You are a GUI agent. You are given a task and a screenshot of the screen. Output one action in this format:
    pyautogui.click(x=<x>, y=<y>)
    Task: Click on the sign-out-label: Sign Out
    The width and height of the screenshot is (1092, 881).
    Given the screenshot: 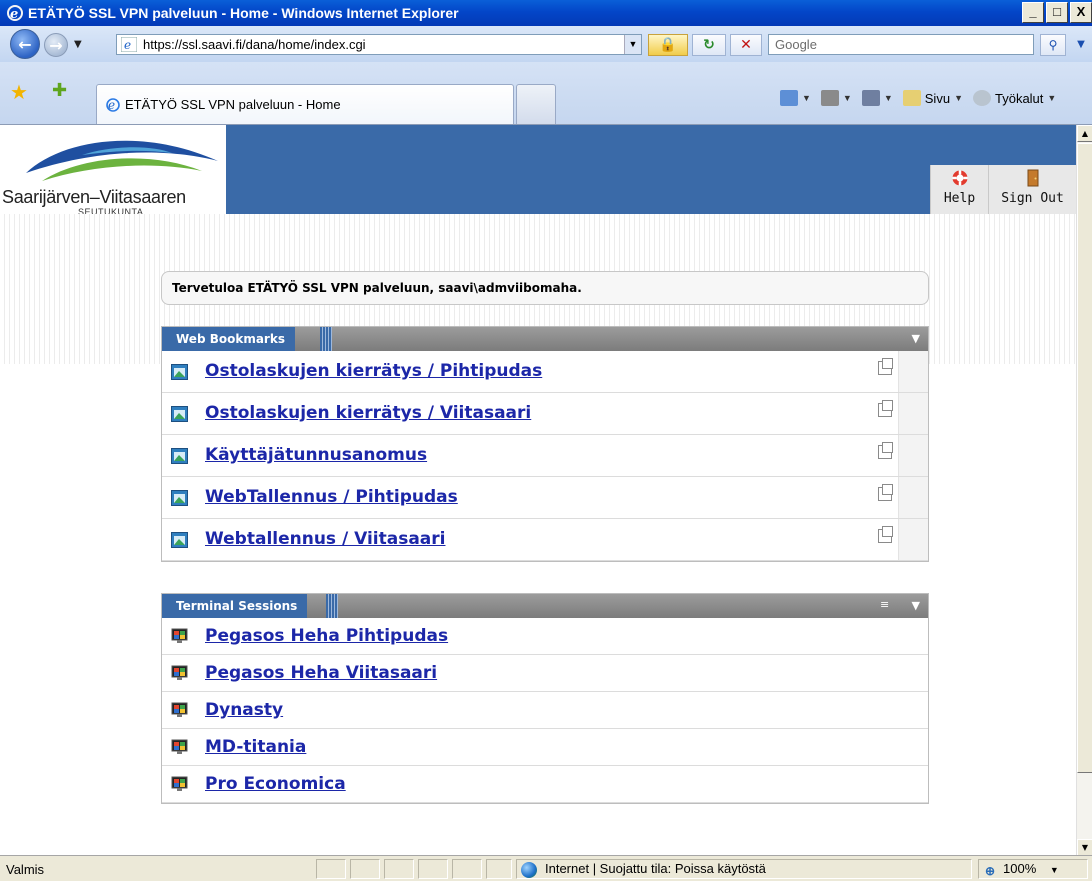 What is the action you would take?
    pyautogui.click(x=1032, y=198)
    